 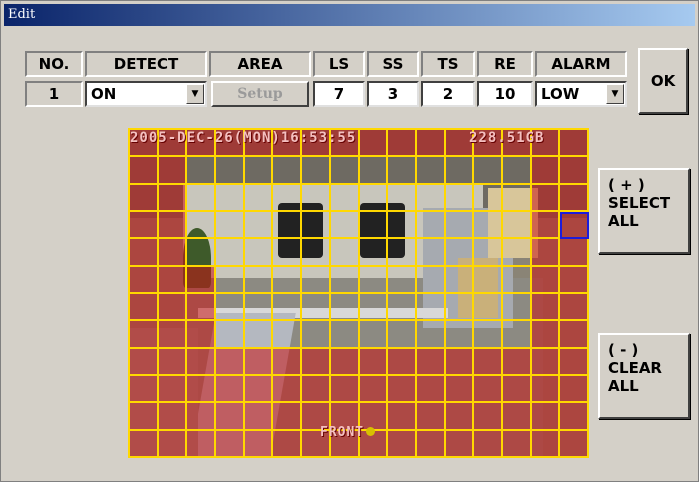 I want to click on re-field: 10, so click(x=505, y=94).